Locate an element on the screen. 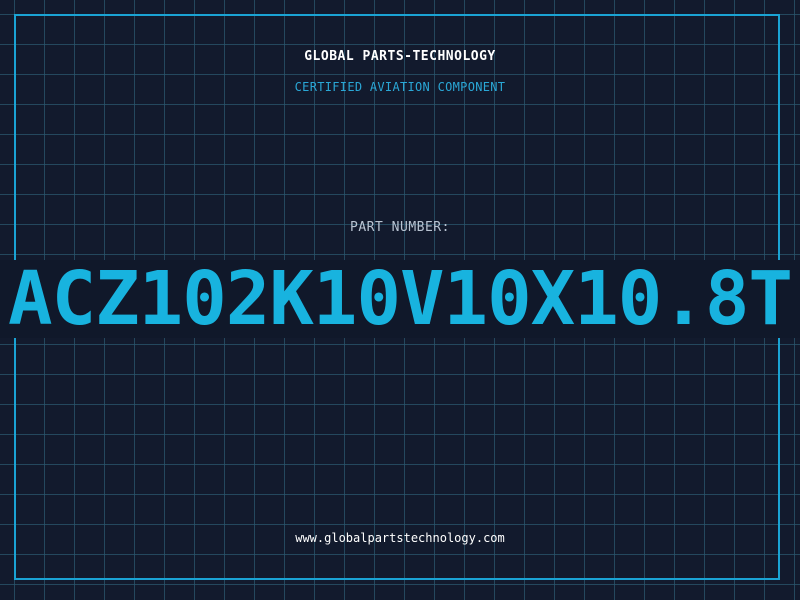 This screenshot has width=800, height=600. part-number-label: PART NUMBER: is located at coordinates (400, 227).